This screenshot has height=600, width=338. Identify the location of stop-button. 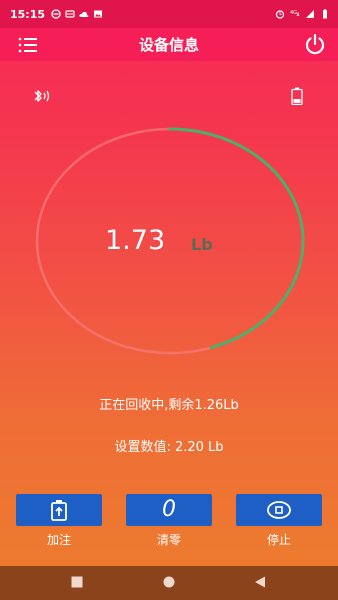
(279, 510).